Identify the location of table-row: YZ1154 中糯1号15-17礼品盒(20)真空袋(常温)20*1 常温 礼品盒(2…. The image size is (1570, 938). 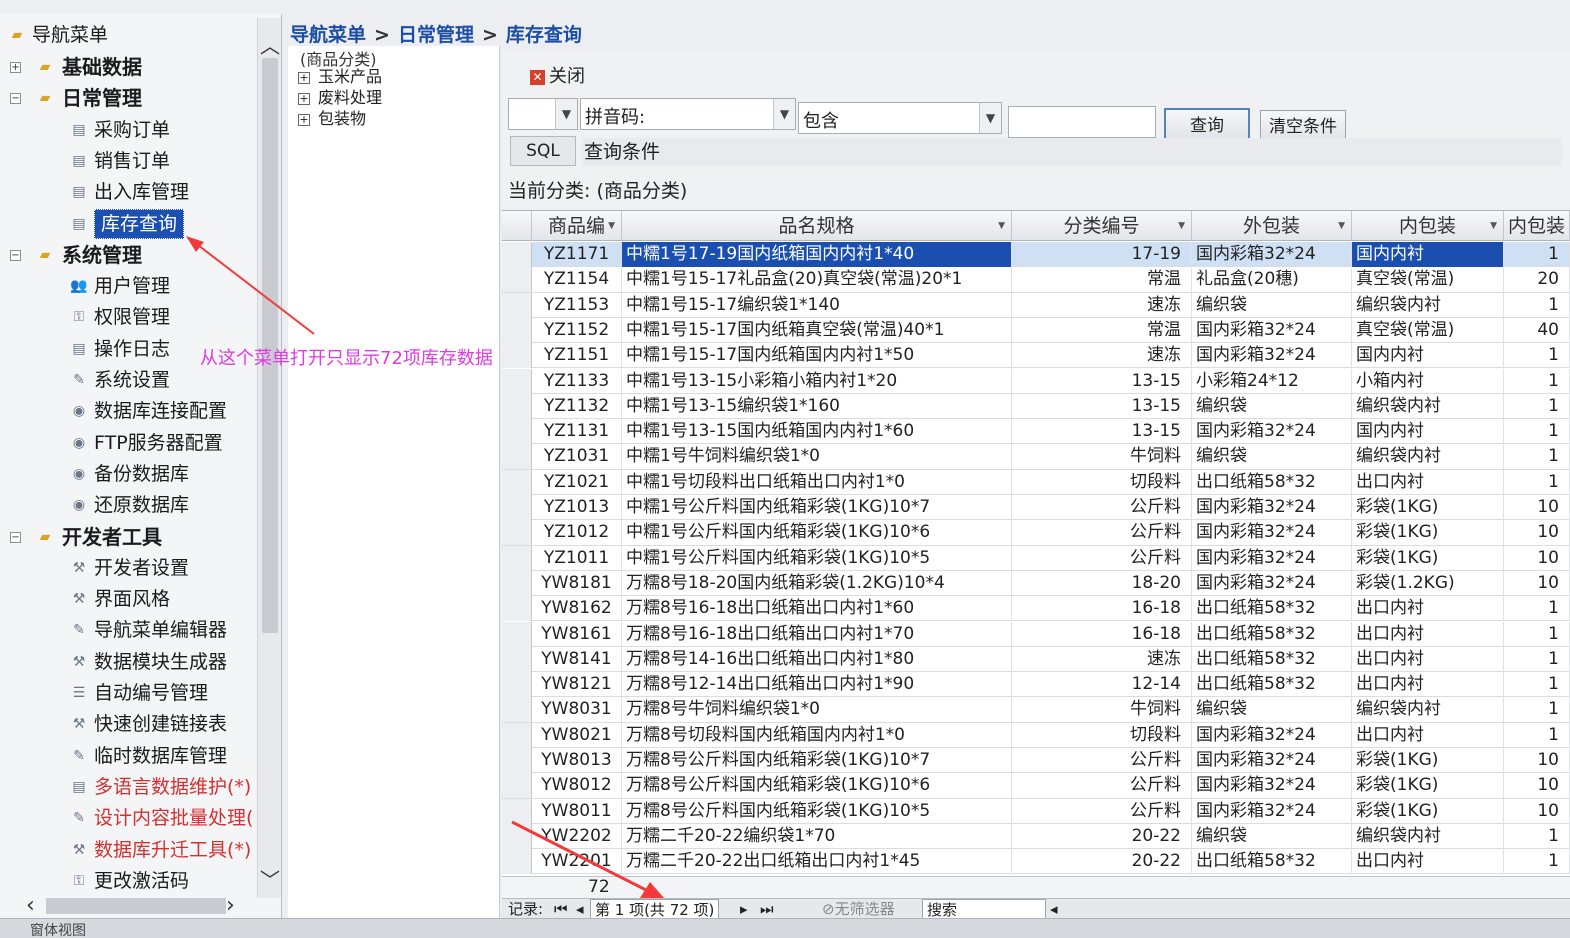
(1036, 280).